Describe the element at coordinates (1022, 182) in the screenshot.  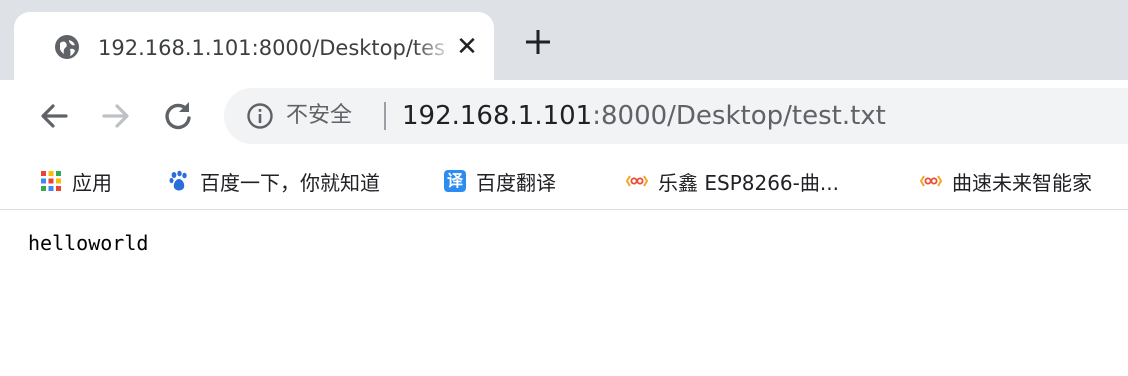
I see `bookmark-label: 曲速未来智能家` at that location.